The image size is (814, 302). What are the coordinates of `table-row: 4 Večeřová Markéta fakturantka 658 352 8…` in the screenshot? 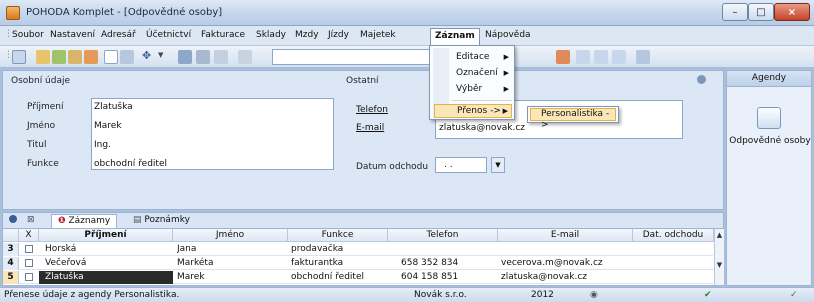 It's located at (358, 263).